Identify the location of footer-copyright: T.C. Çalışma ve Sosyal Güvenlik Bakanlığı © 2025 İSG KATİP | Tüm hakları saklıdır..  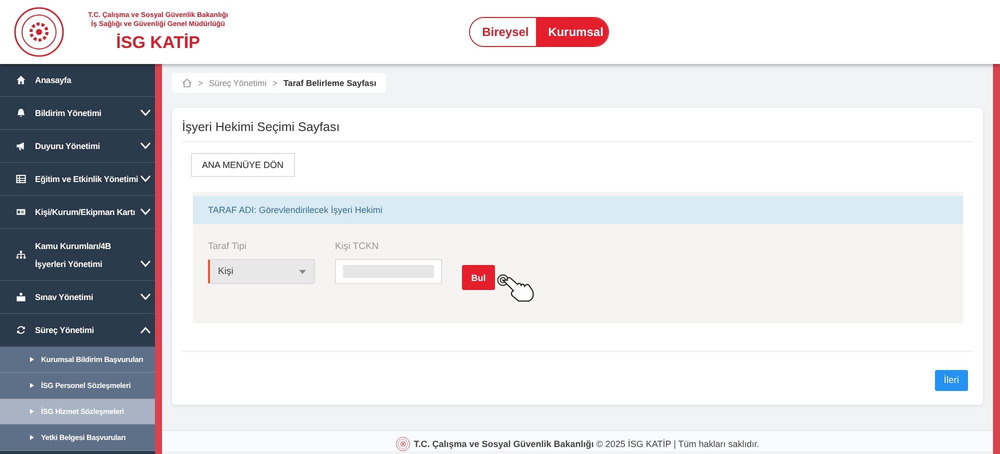
(587, 444).